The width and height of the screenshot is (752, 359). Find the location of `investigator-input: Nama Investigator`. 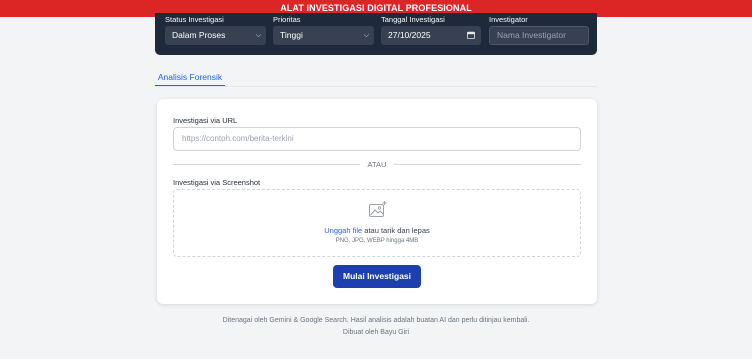

investigator-input: Nama Investigator is located at coordinates (539, 35).